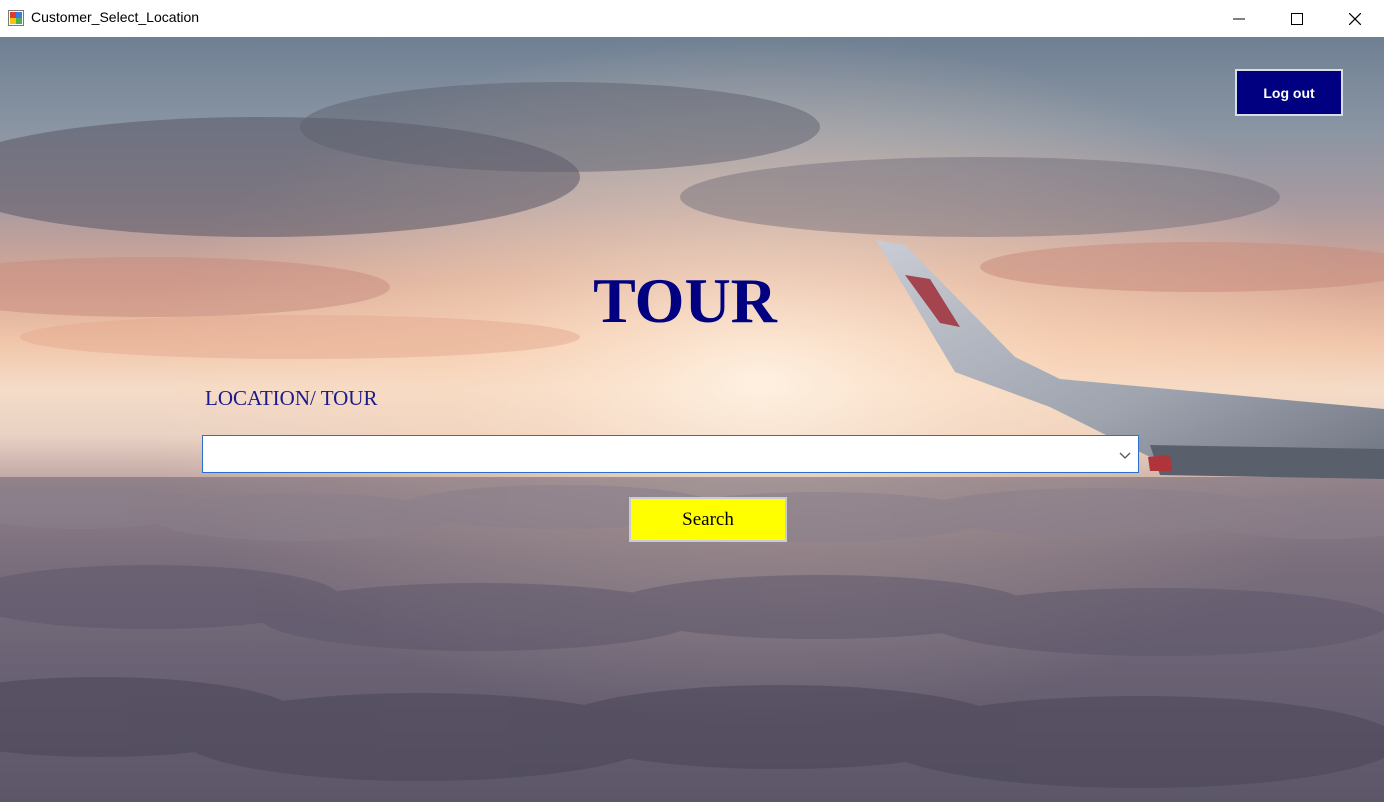  I want to click on chevron-down-icon, so click(1125, 455).